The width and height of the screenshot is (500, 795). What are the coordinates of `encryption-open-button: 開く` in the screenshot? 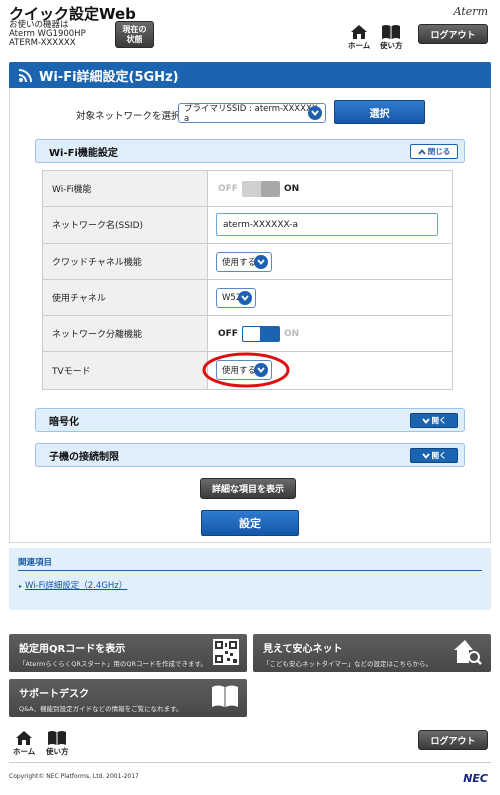 It's located at (434, 420).